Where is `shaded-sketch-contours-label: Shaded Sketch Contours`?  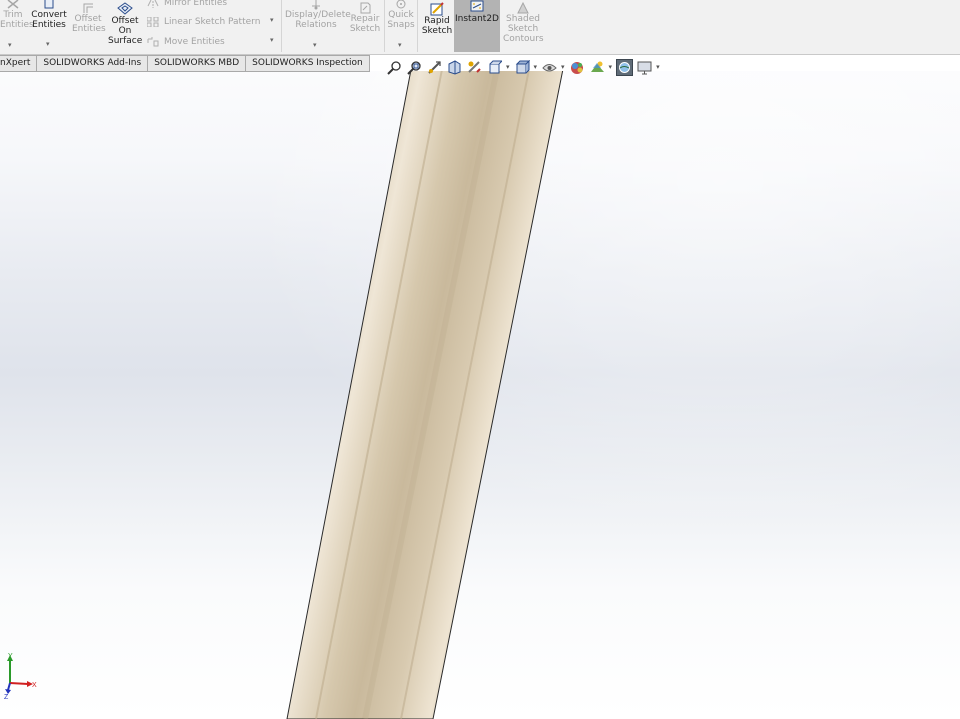 shaded-sketch-contours-label: Shaded Sketch Contours is located at coordinates (523, 29).